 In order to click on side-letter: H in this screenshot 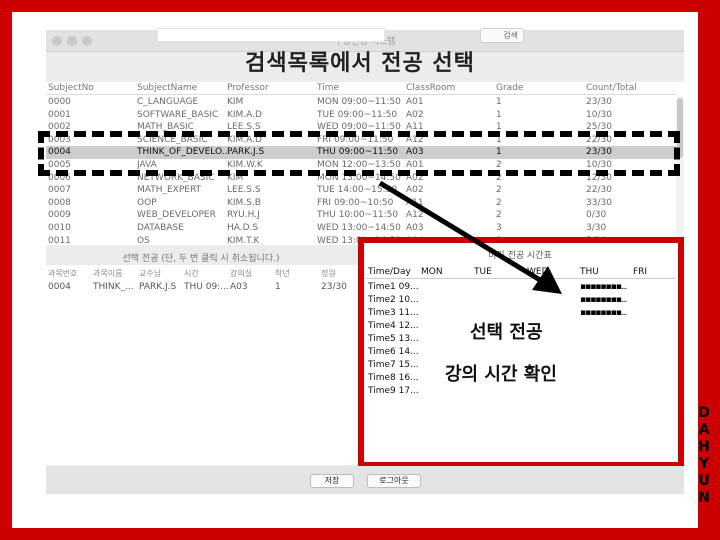, I will do `click(704, 447)`.